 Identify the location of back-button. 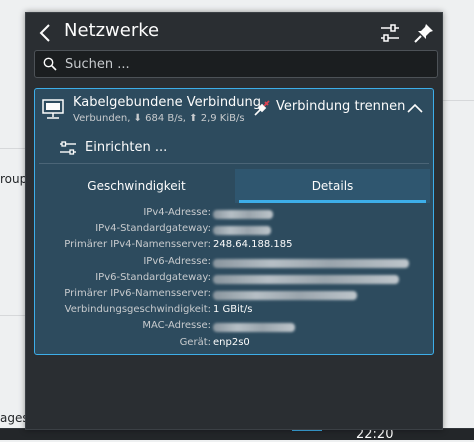
(46, 33).